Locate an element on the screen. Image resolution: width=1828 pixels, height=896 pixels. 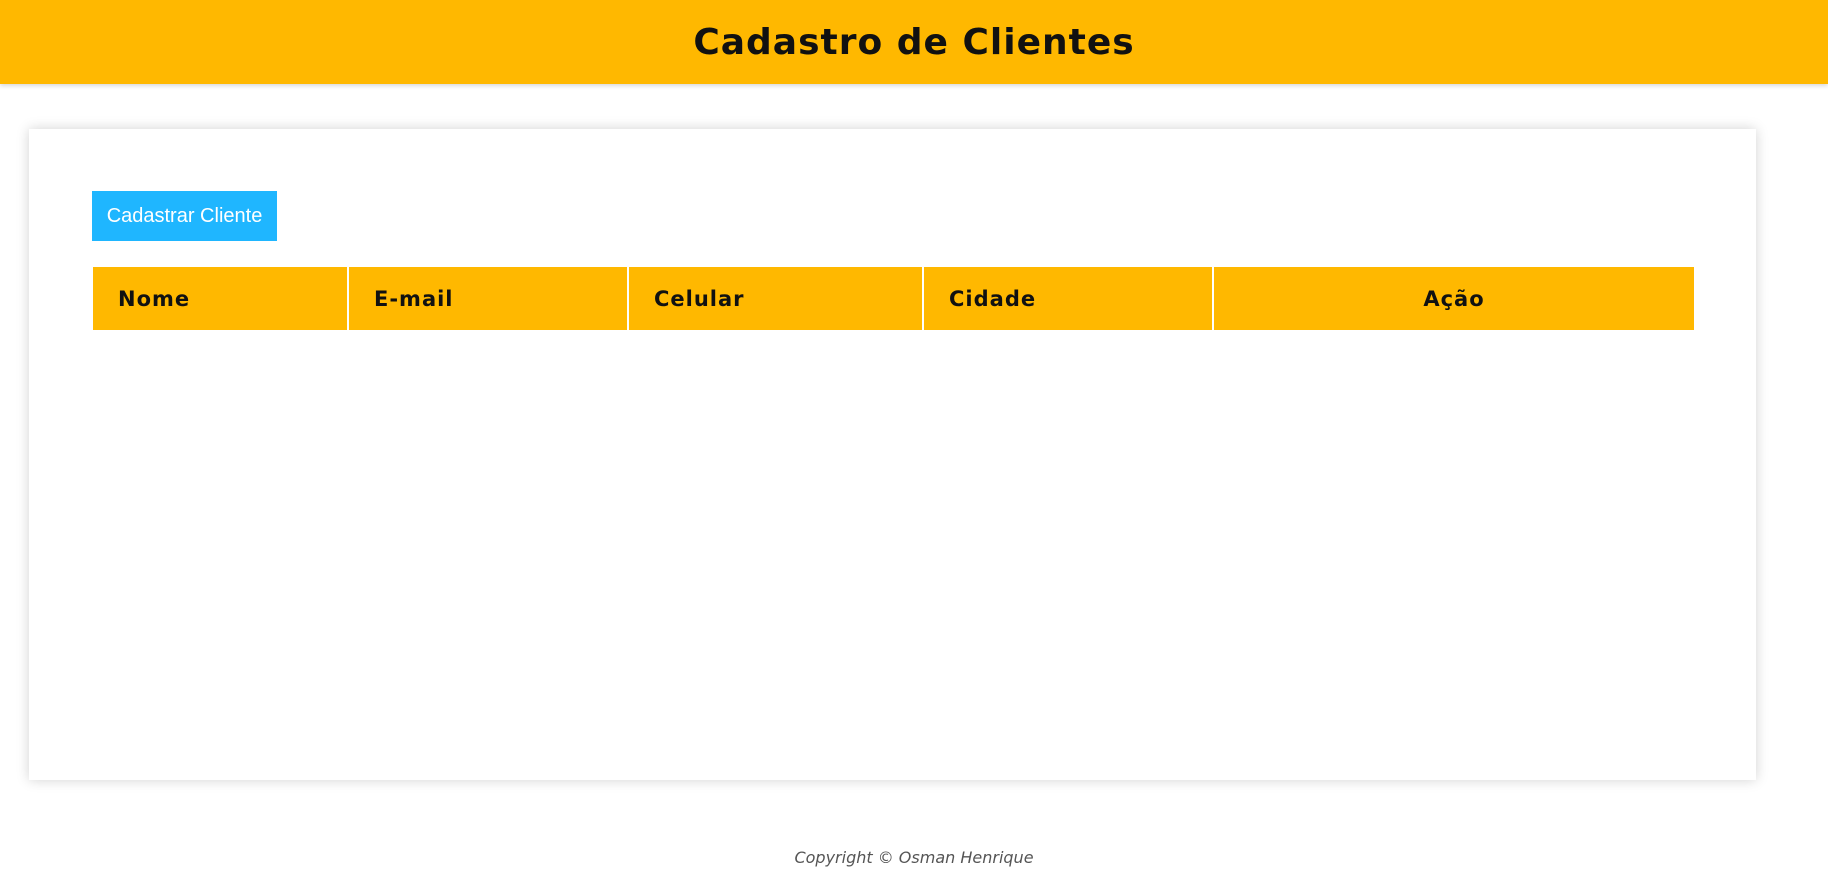
table-header-row: Nome E-mail Celular Cidade Ação is located at coordinates (893, 298).